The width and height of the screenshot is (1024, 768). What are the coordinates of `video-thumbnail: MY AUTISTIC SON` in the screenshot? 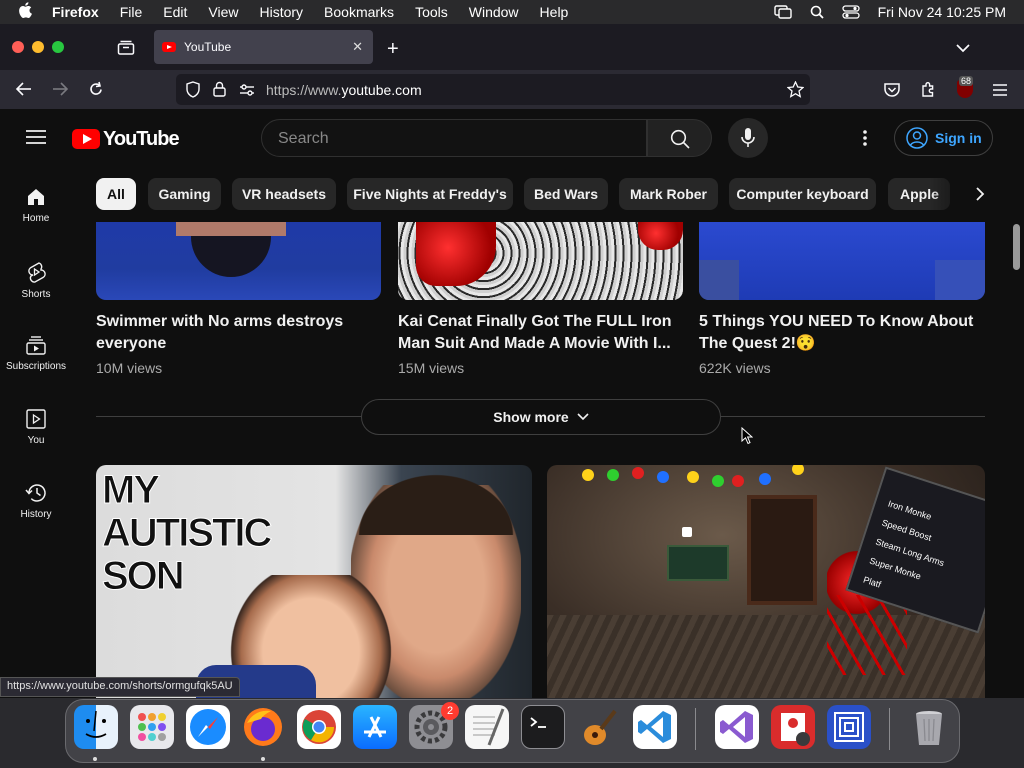 It's located at (314, 582).